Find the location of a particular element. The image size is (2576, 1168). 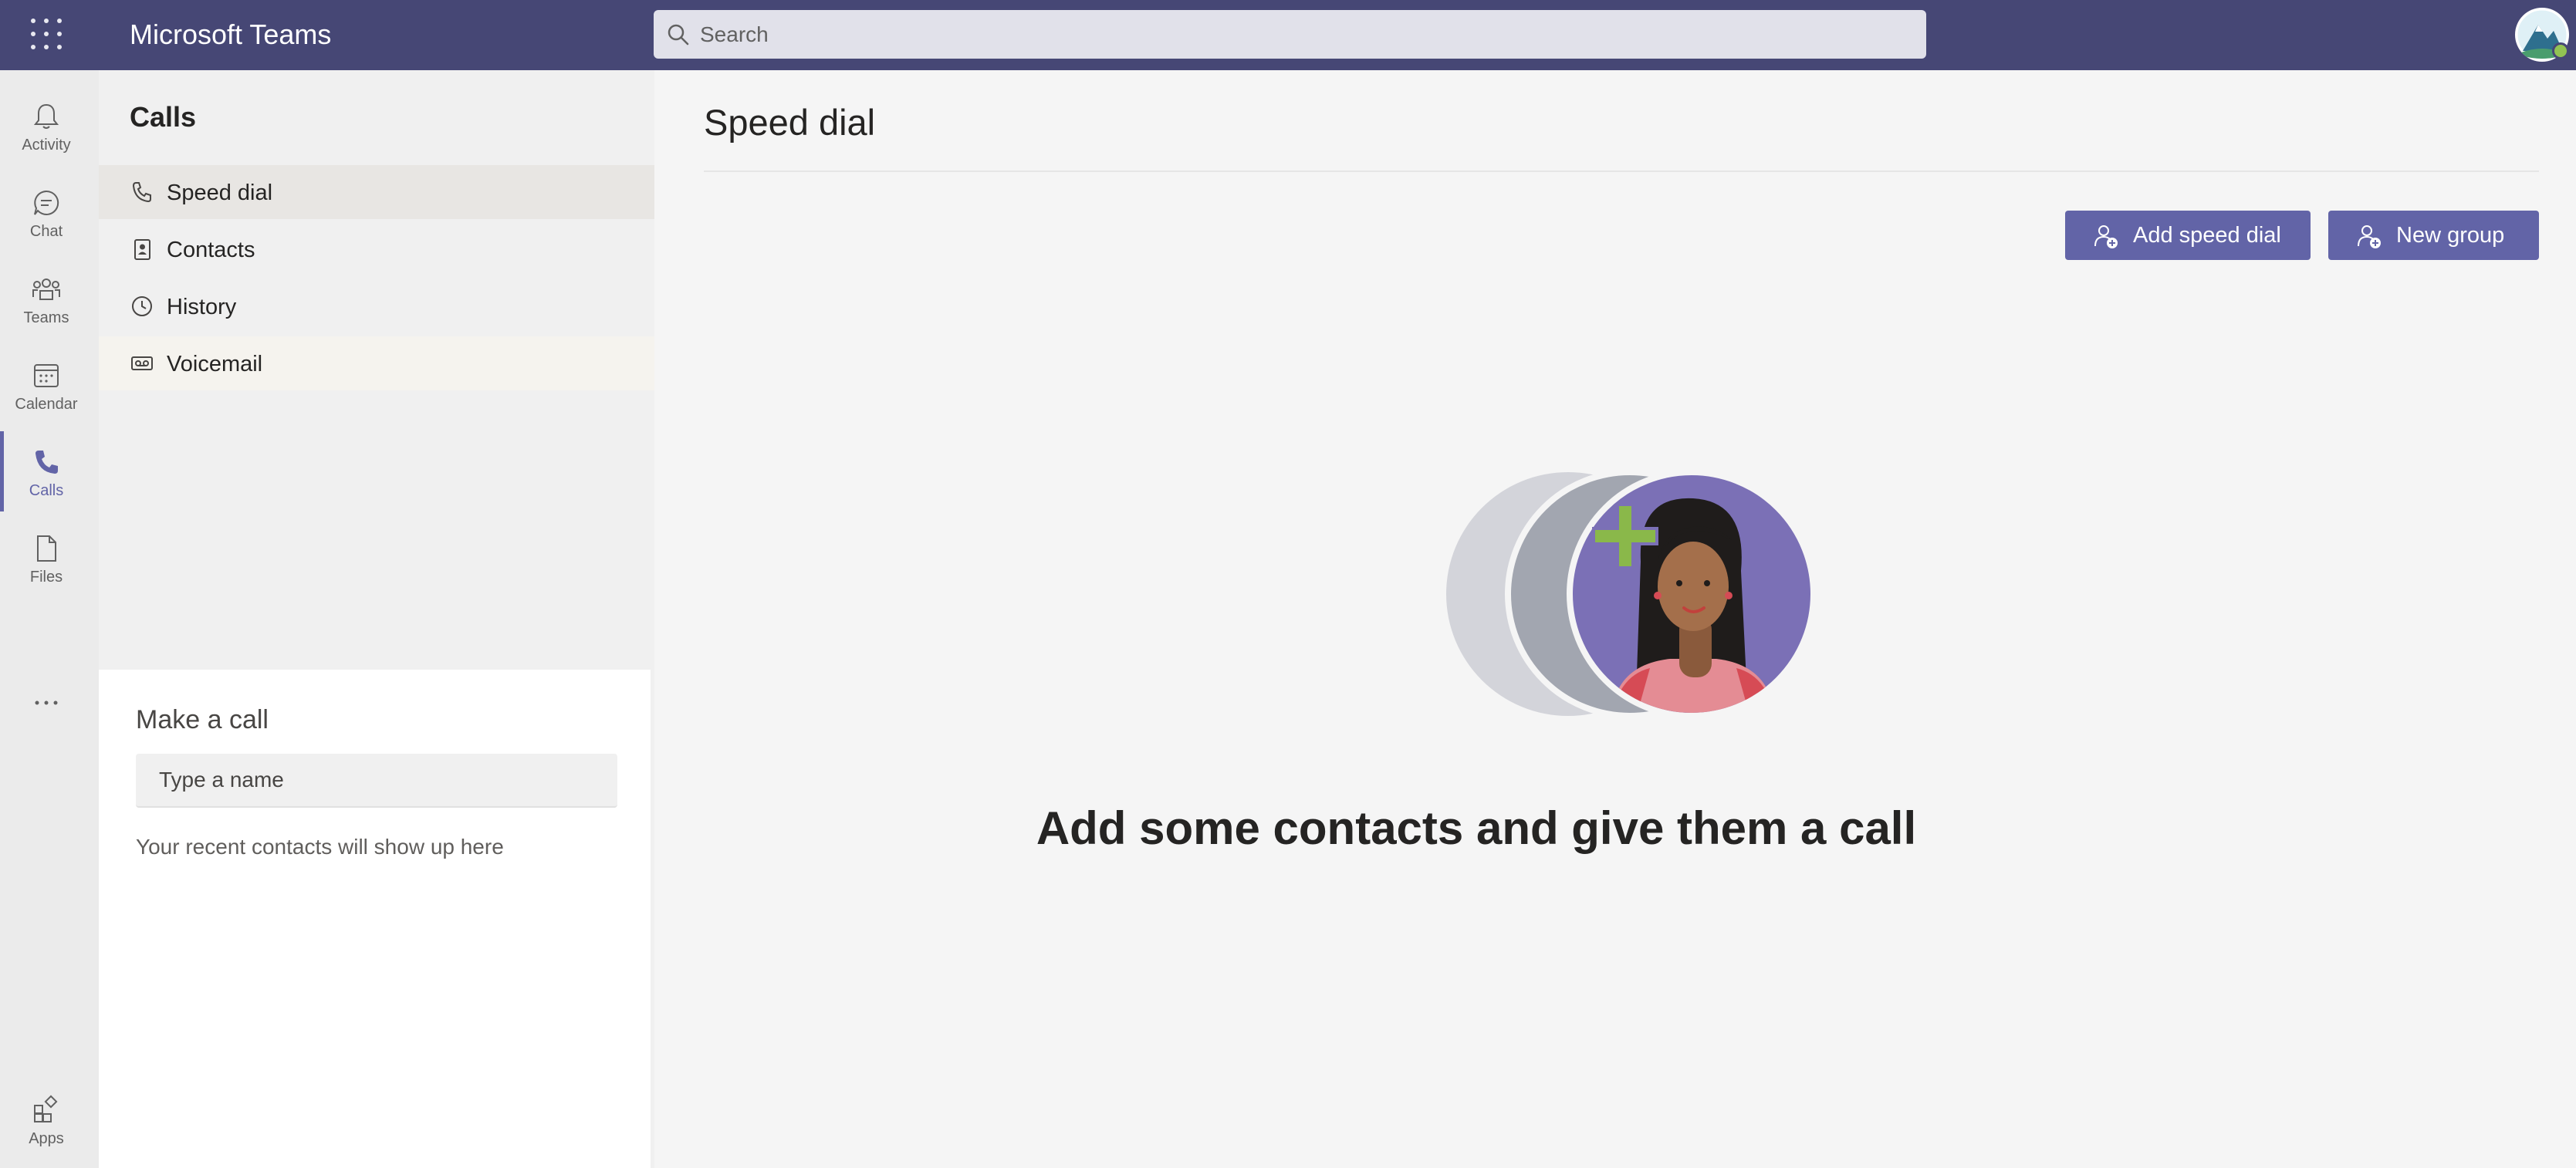

app-title: Microsoft Teams is located at coordinates (231, 34).